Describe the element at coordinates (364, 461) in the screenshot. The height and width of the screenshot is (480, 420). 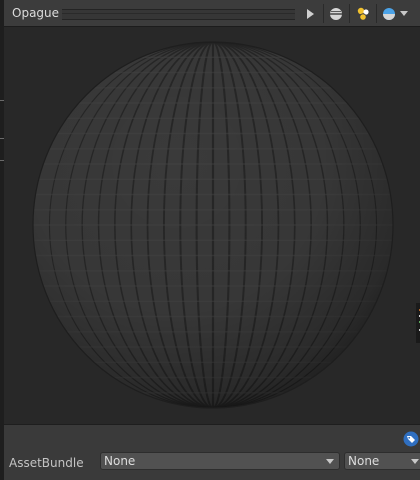
I see `asset-bundle-variant-value: None` at that location.